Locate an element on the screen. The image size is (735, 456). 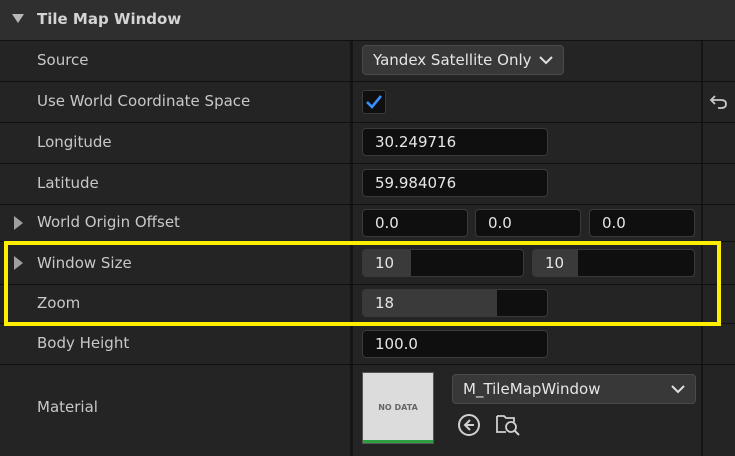
browse-asset-icon is located at coordinates (508, 424).